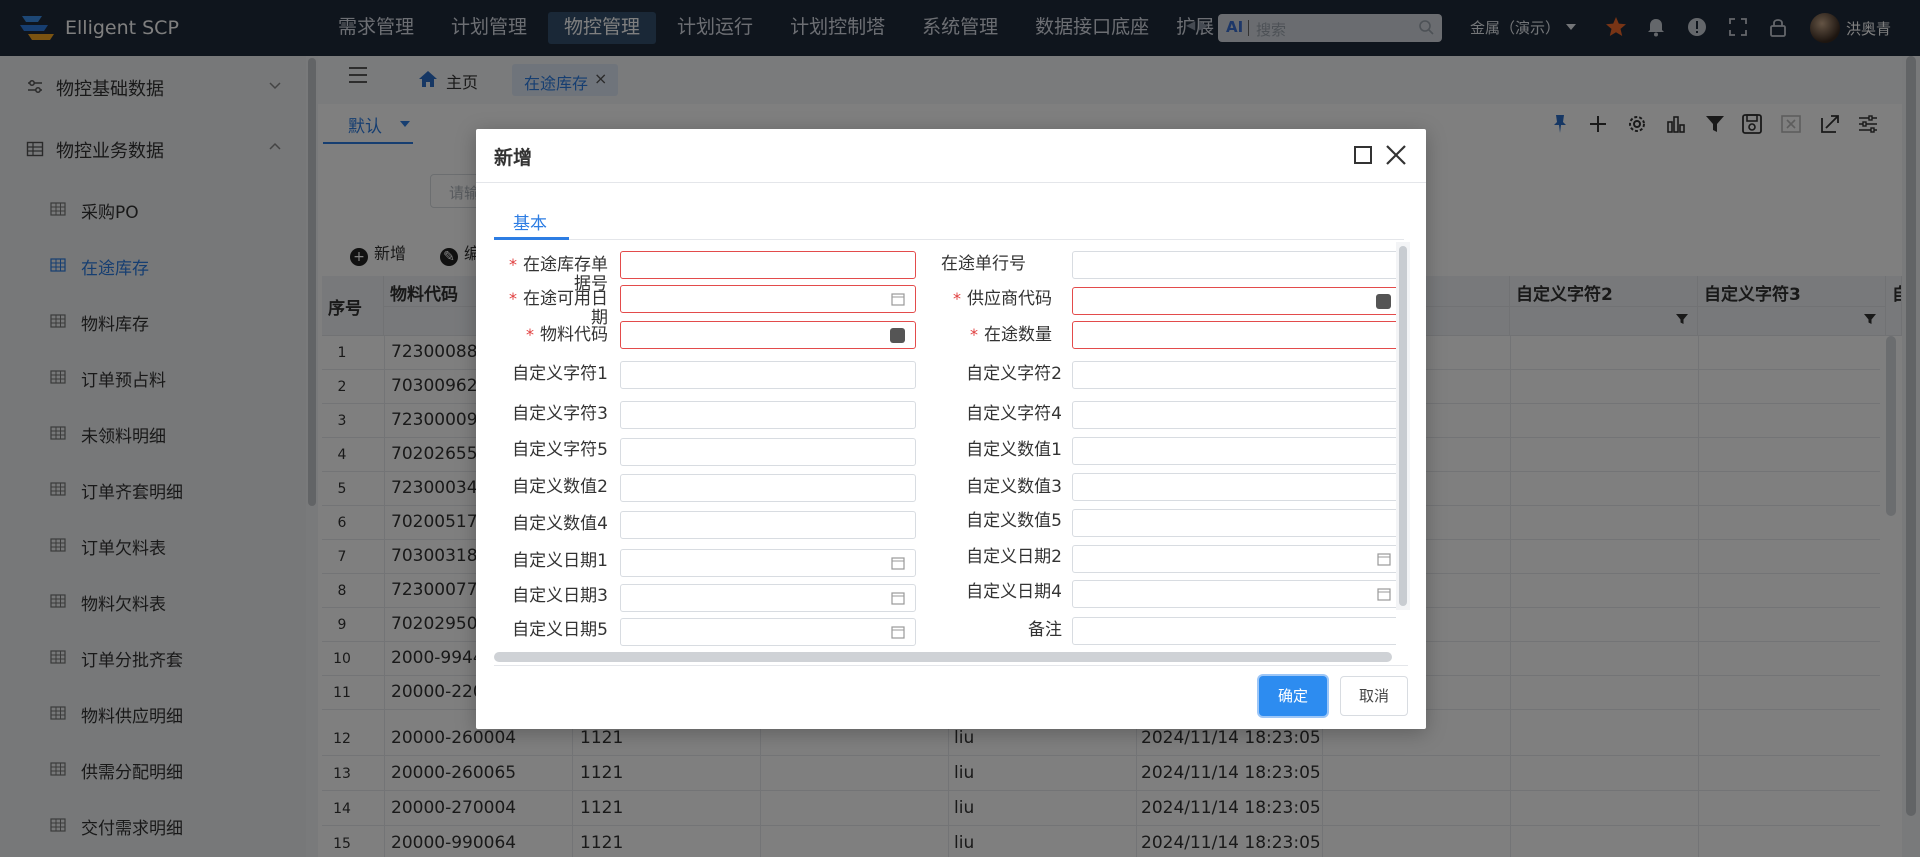 This screenshot has height=857, width=1920. Describe the element at coordinates (531, 238) in the screenshot. I see `tab-active-indicator` at that location.